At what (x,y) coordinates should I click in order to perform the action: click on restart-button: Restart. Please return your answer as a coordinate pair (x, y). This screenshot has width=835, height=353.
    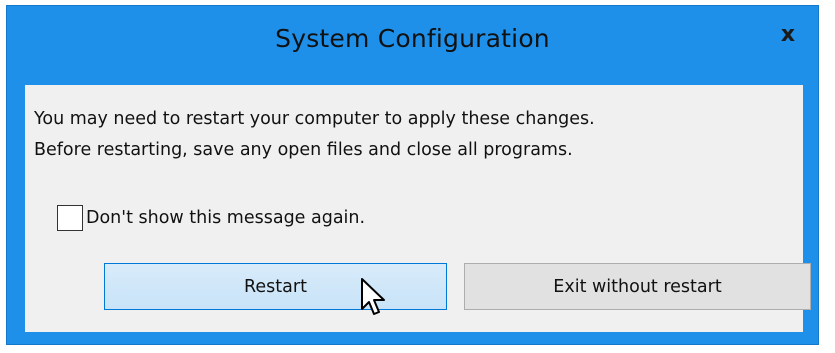
    Looking at the image, I should click on (275, 286).